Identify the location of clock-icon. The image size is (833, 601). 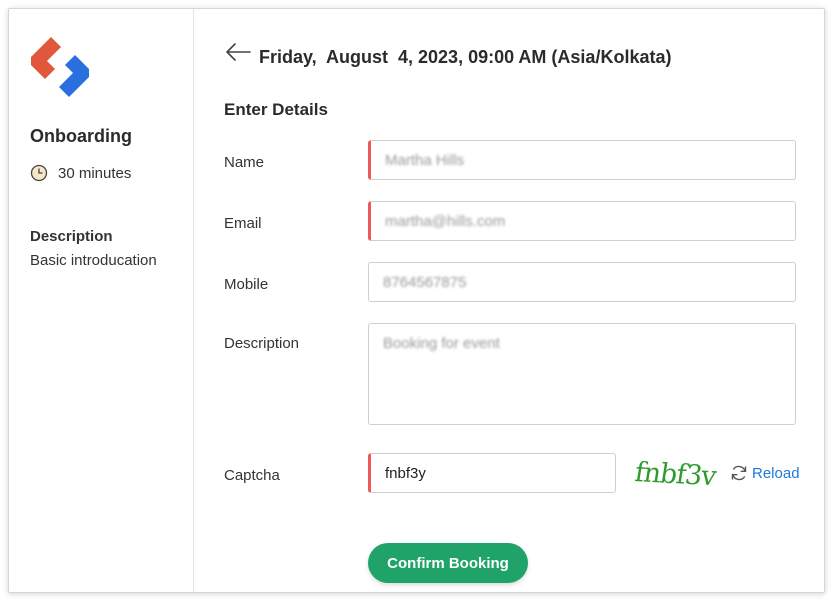
(39, 173).